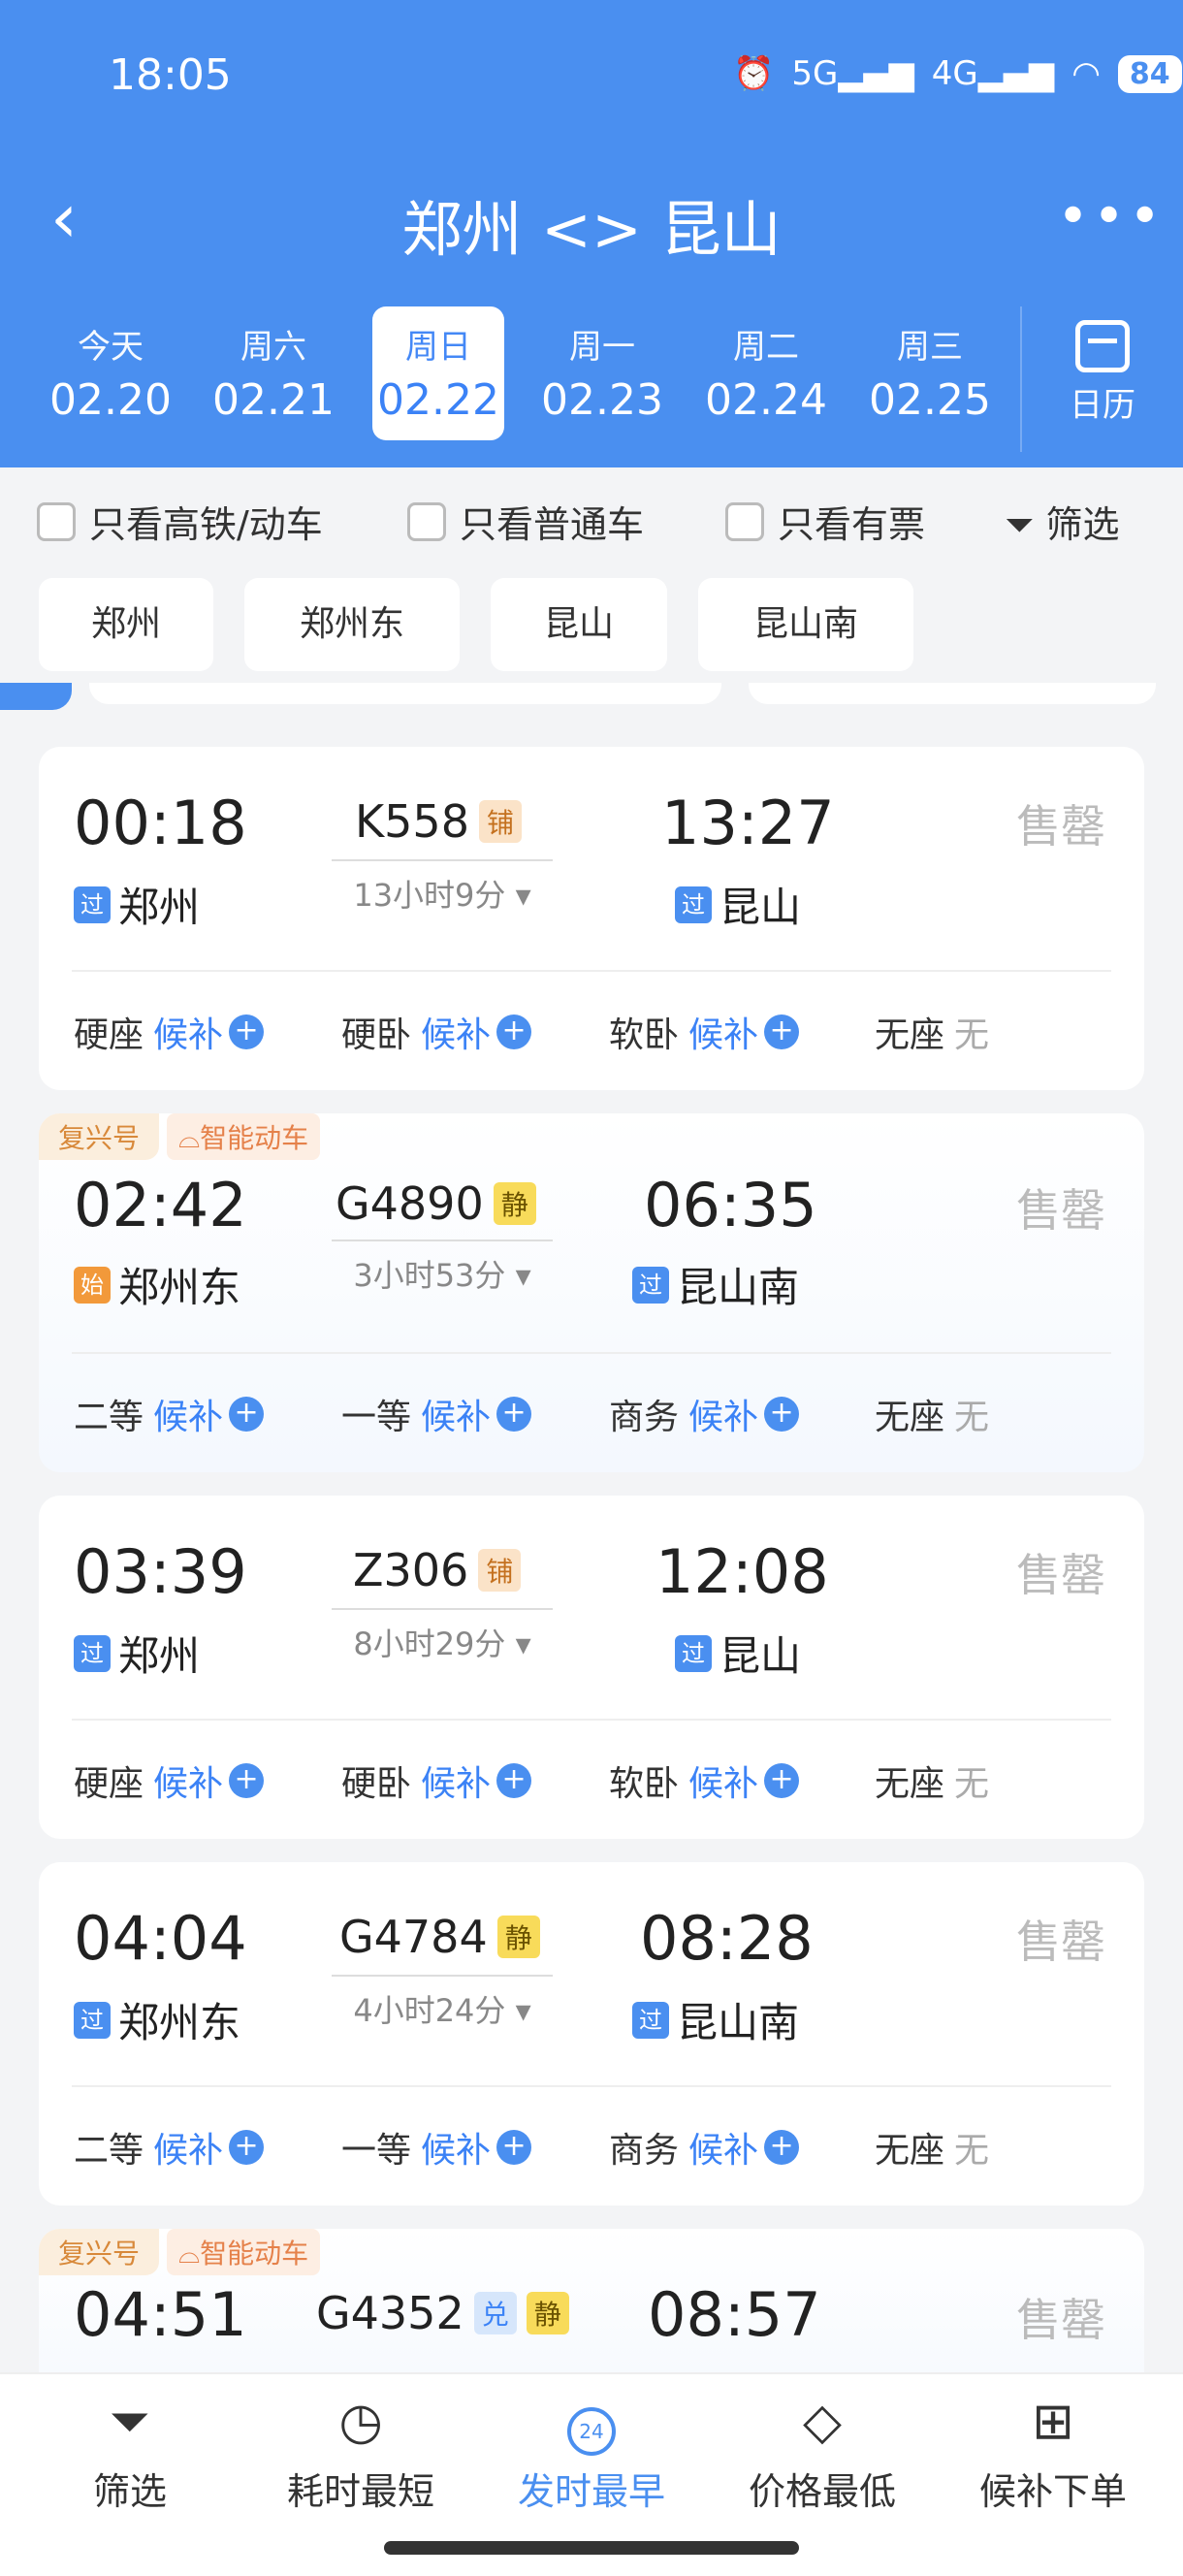  I want to click on normal-train-checkbox: 只看普通车, so click(525, 521).